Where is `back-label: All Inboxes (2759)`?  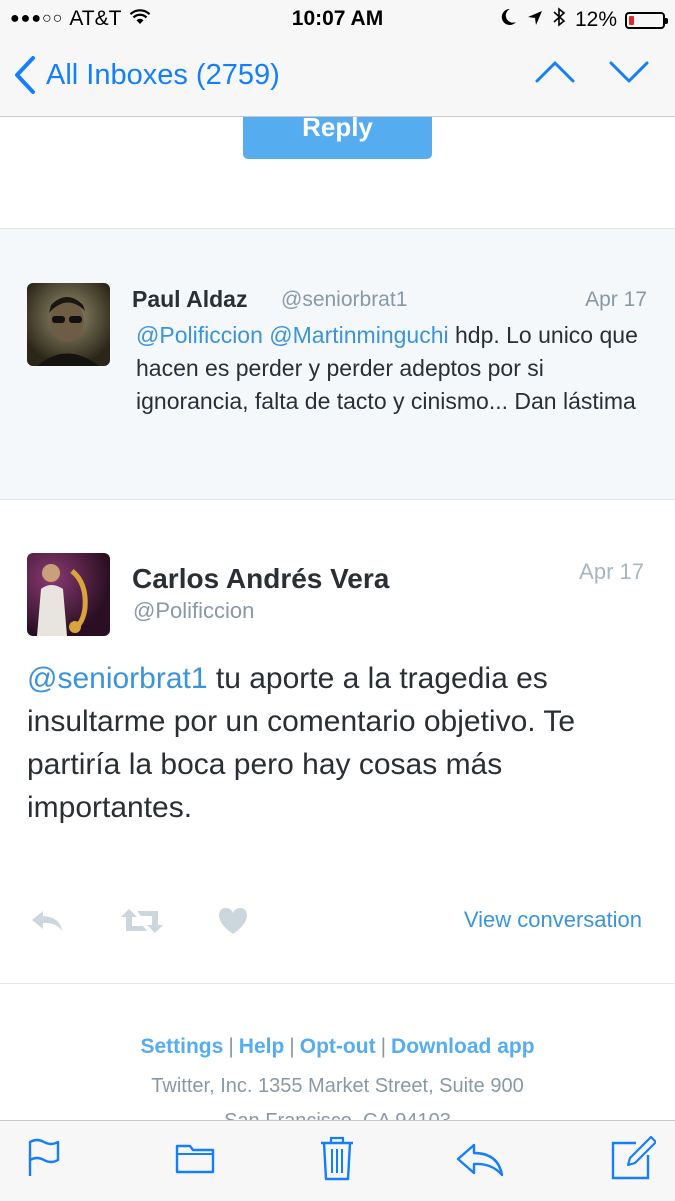 back-label: All Inboxes (2759) is located at coordinates (163, 74).